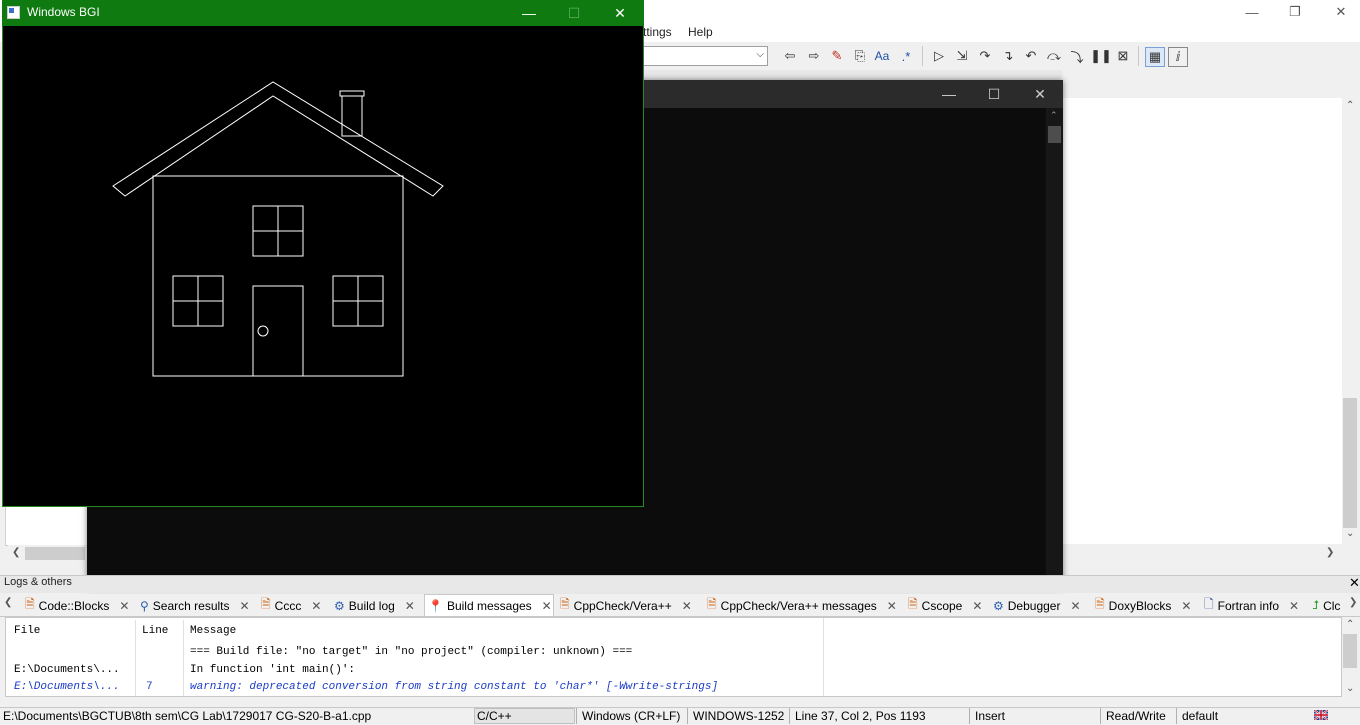 The image size is (1360, 725). What do you see at coordinates (149, 687) in the screenshot?
I see `row-line: 7` at bounding box center [149, 687].